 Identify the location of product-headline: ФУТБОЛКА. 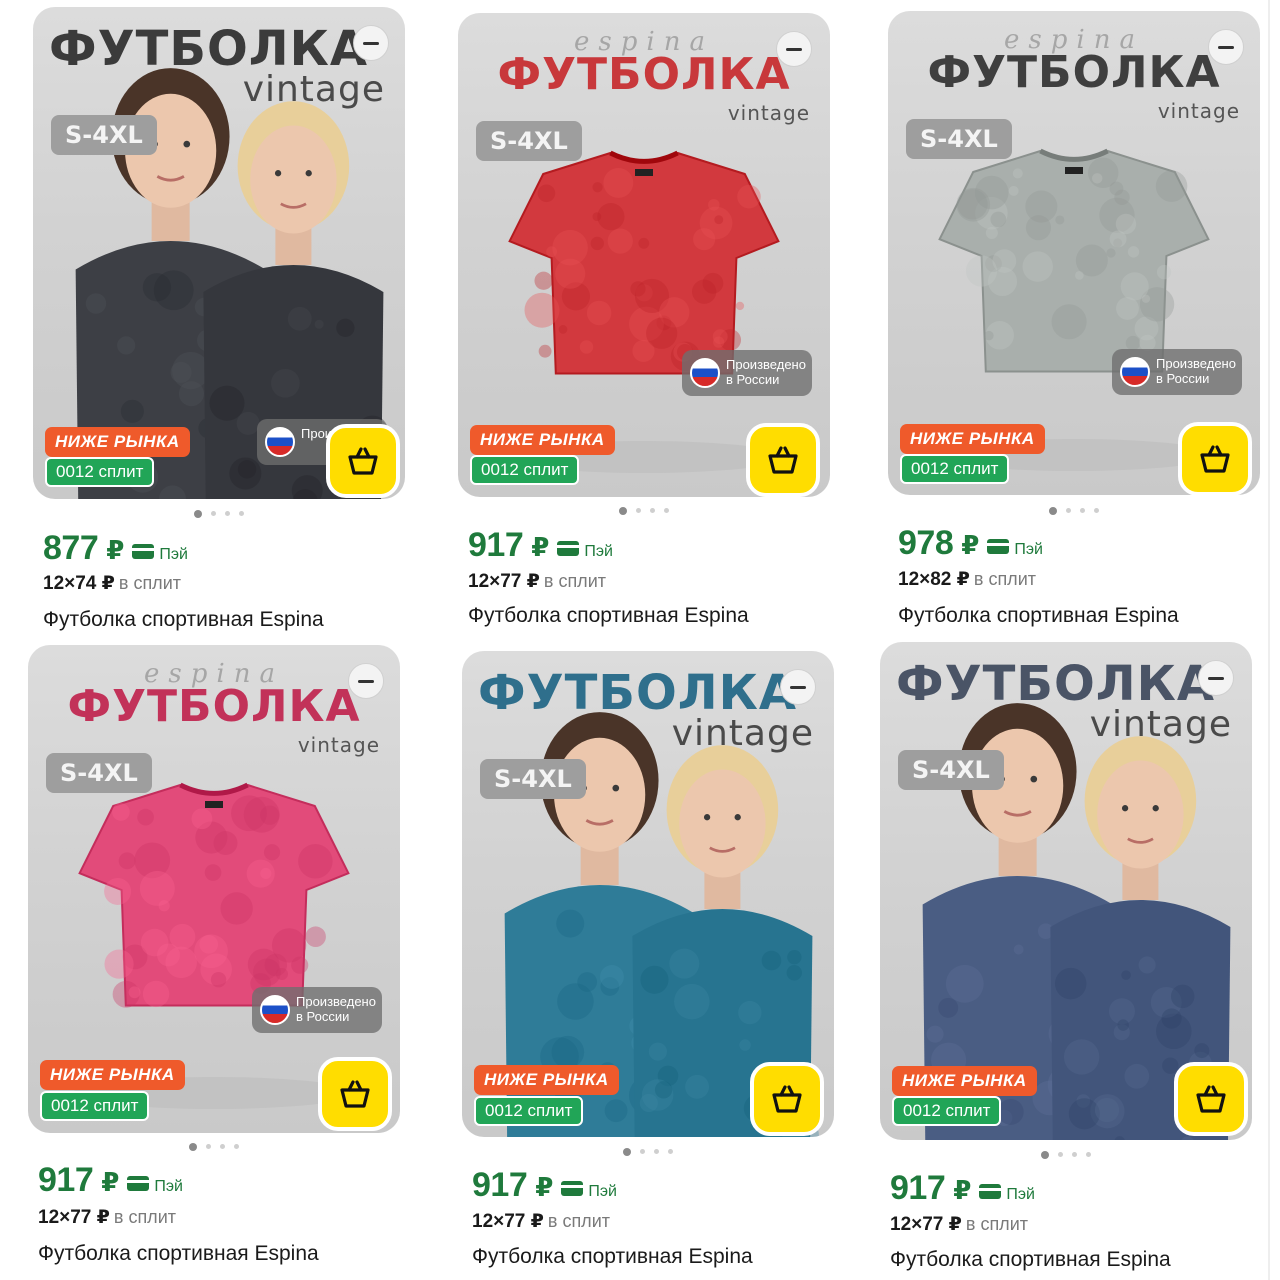
(1074, 73).